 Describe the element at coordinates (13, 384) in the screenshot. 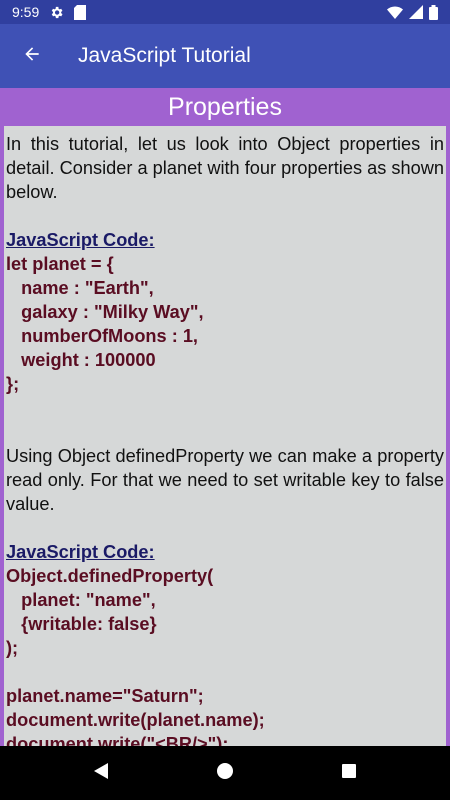

I see `code-line: };` at that location.